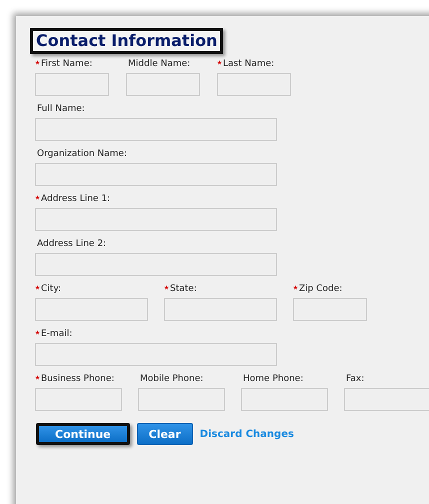  Describe the element at coordinates (164, 434) in the screenshot. I see `clear-button: Clear` at that location.